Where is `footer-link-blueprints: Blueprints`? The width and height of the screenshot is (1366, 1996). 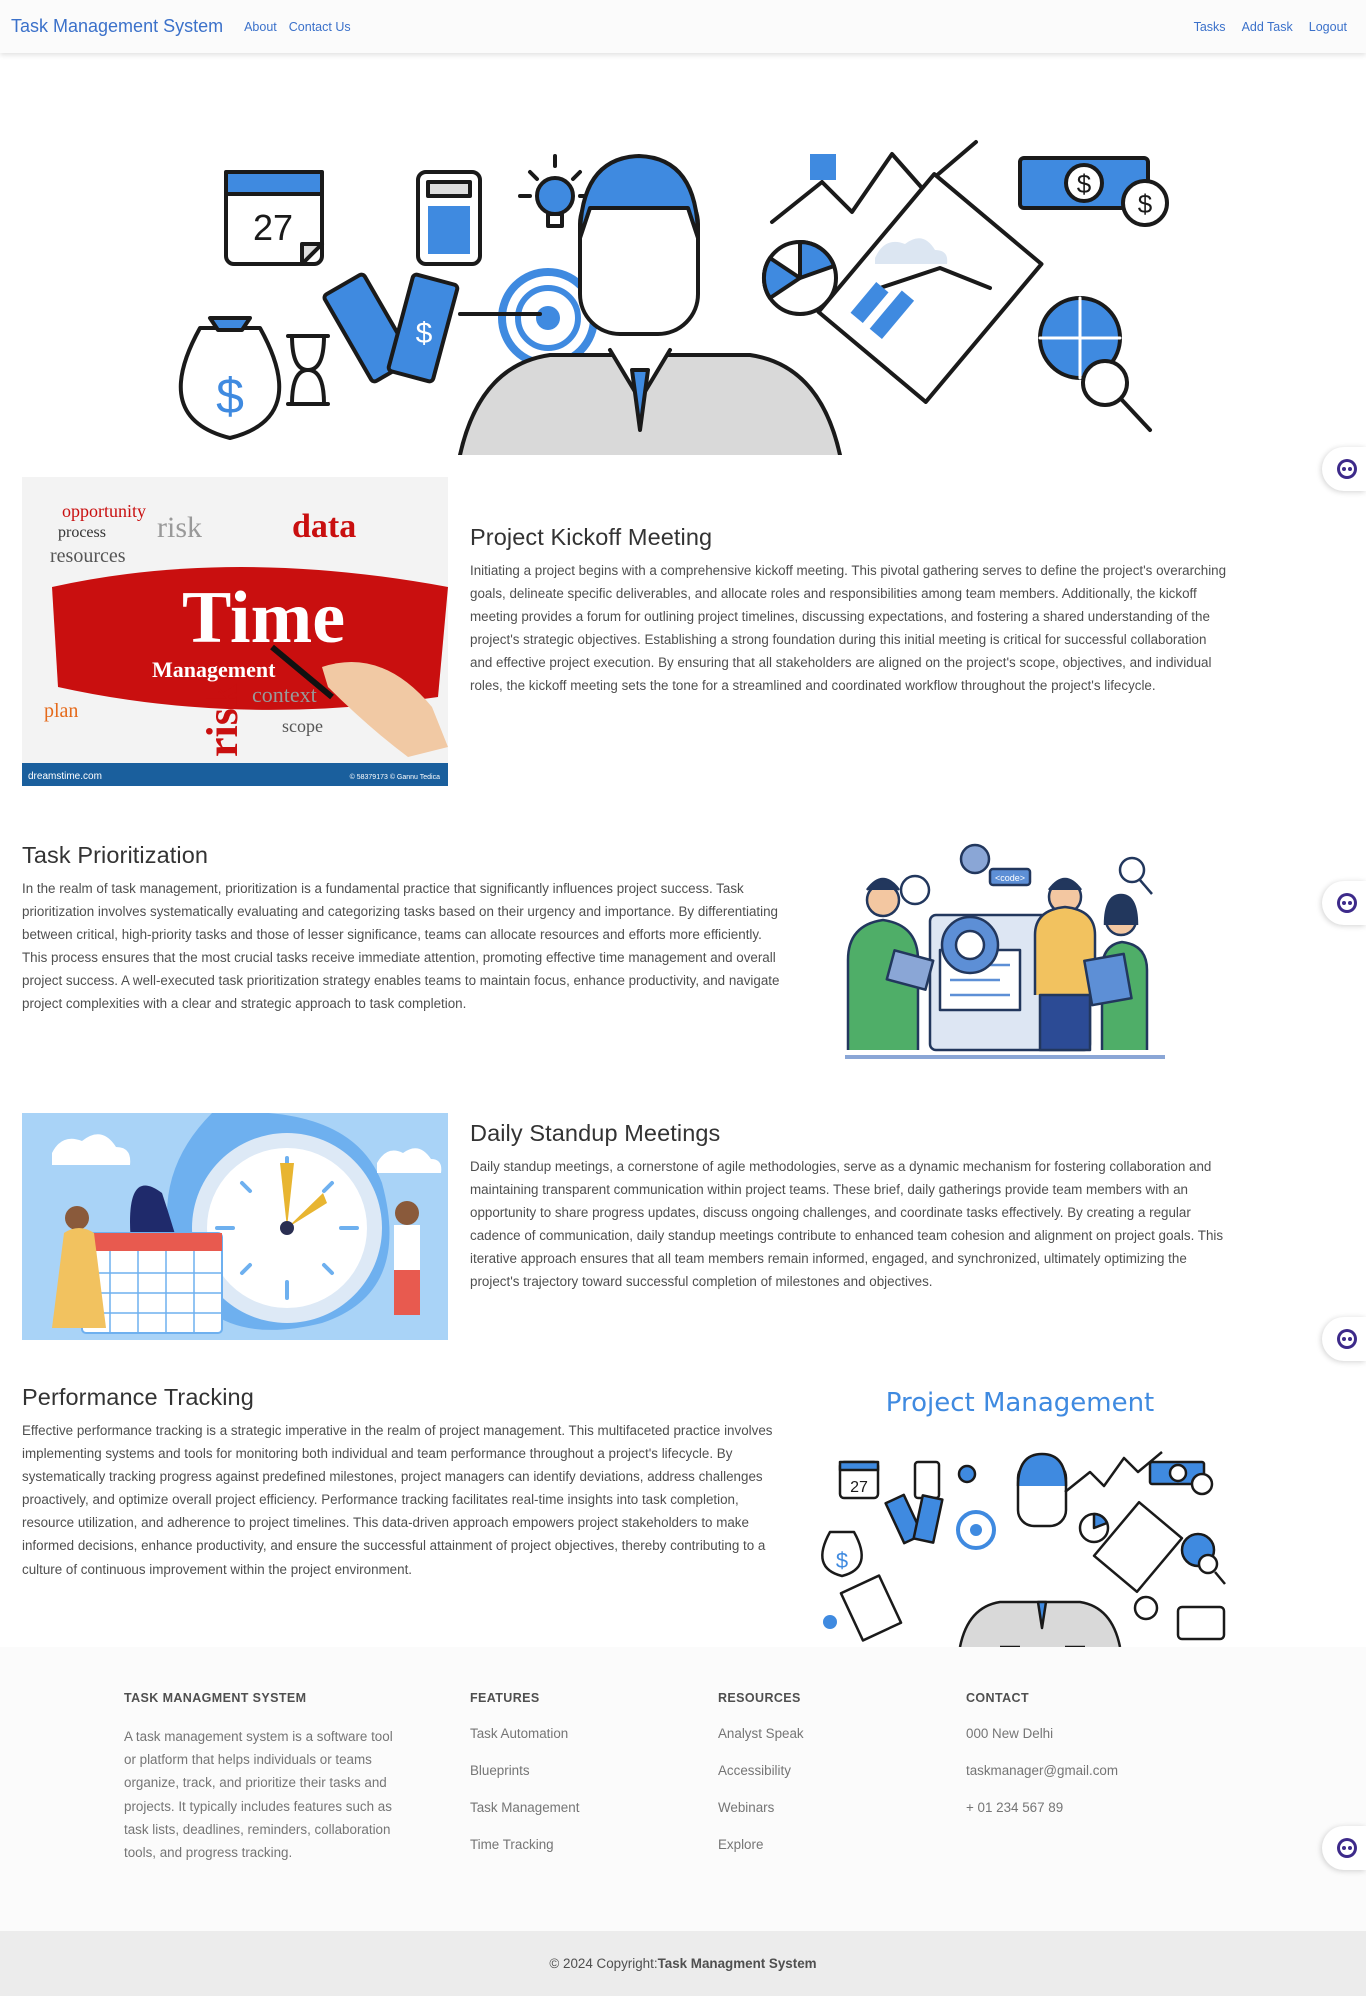
footer-link-blueprints: Blueprints is located at coordinates (524, 1771).